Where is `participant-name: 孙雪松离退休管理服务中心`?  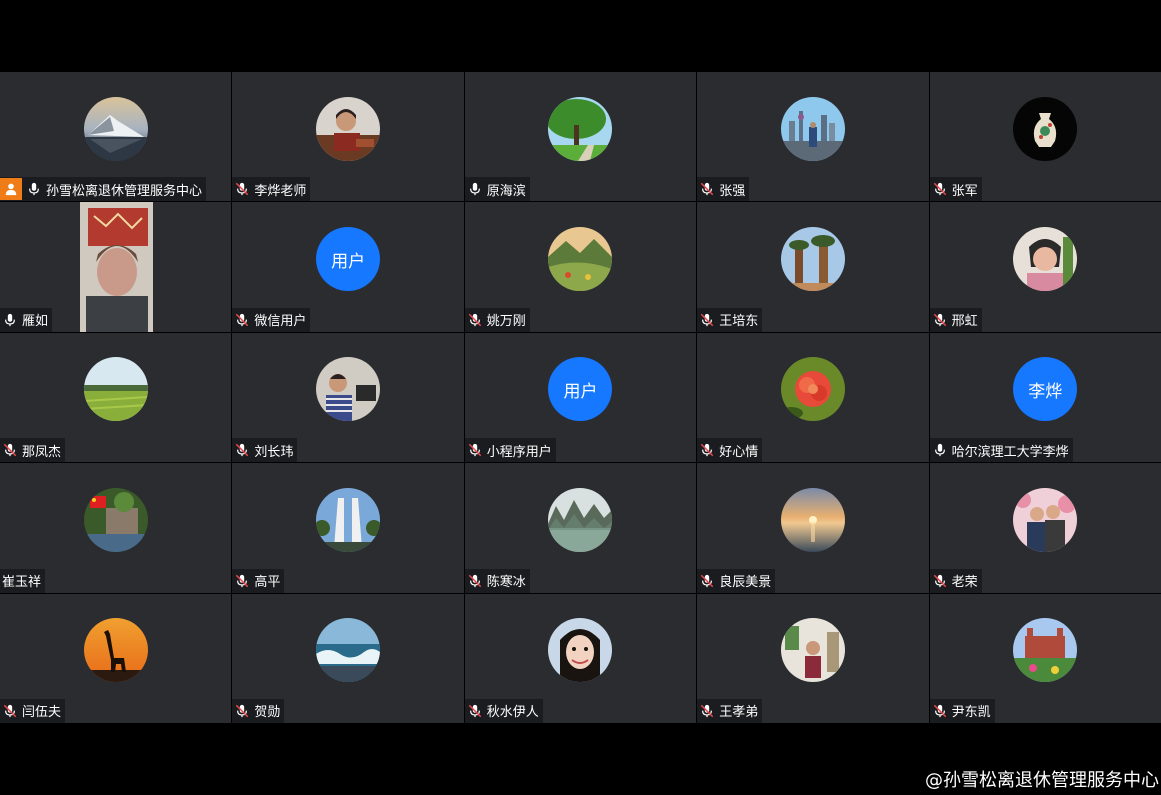
participant-name: 孙雪松离退休管理服务中心 is located at coordinates (124, 191).